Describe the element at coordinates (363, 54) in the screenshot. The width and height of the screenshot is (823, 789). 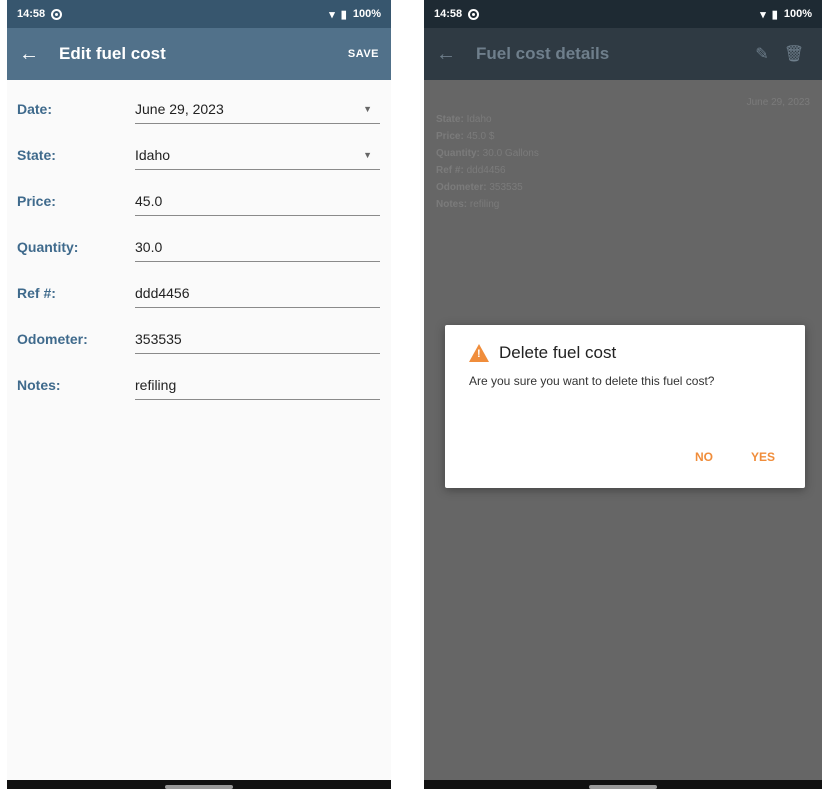
I see `save-button: SAVE` at that location.